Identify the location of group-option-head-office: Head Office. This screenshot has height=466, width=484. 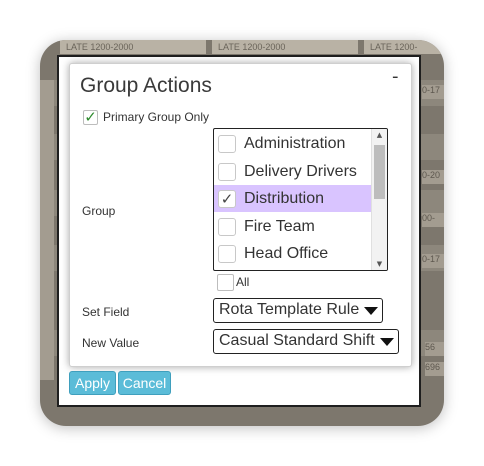
(293, 253).